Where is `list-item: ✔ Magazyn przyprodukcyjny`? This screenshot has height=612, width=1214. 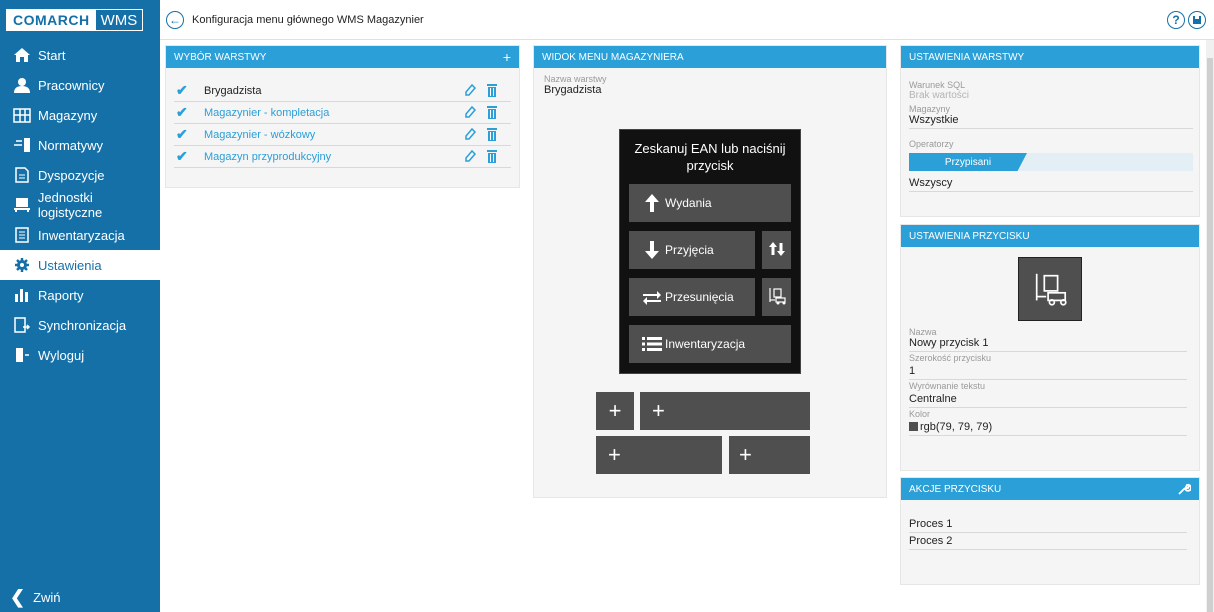
list-item: ✔ Magazyn przyprodukcyjny is located at coordinates (342, 157).